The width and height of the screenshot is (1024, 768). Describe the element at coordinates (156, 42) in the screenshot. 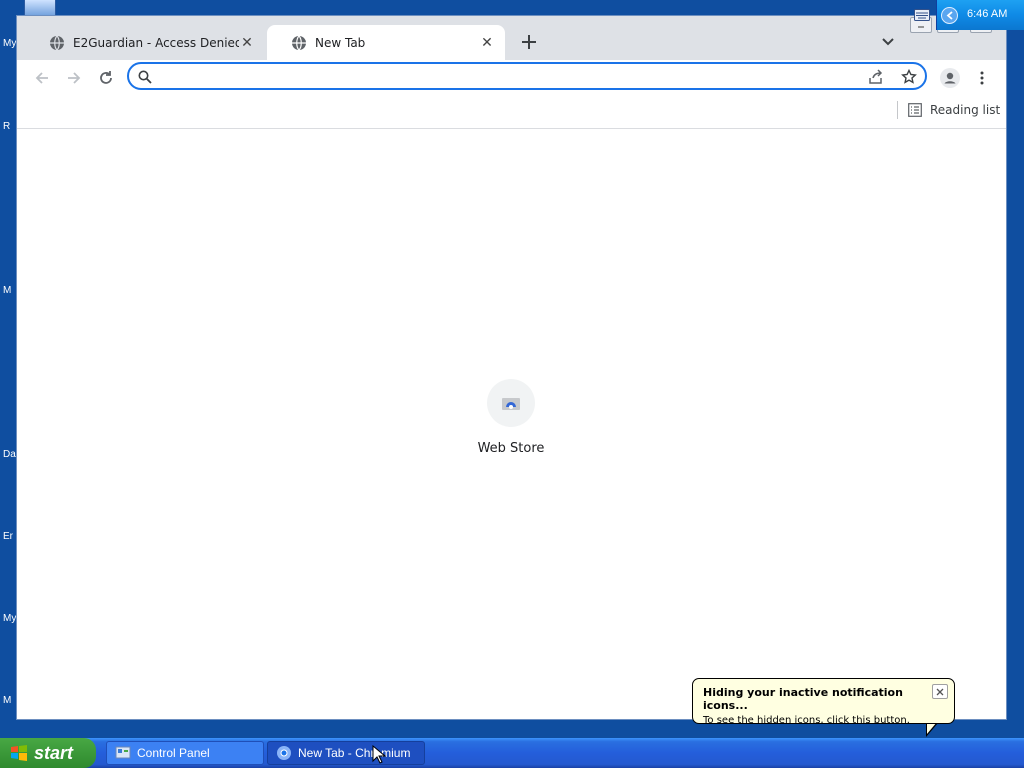

I see `tab-title: E2Guardian - Access Denied` at that location.